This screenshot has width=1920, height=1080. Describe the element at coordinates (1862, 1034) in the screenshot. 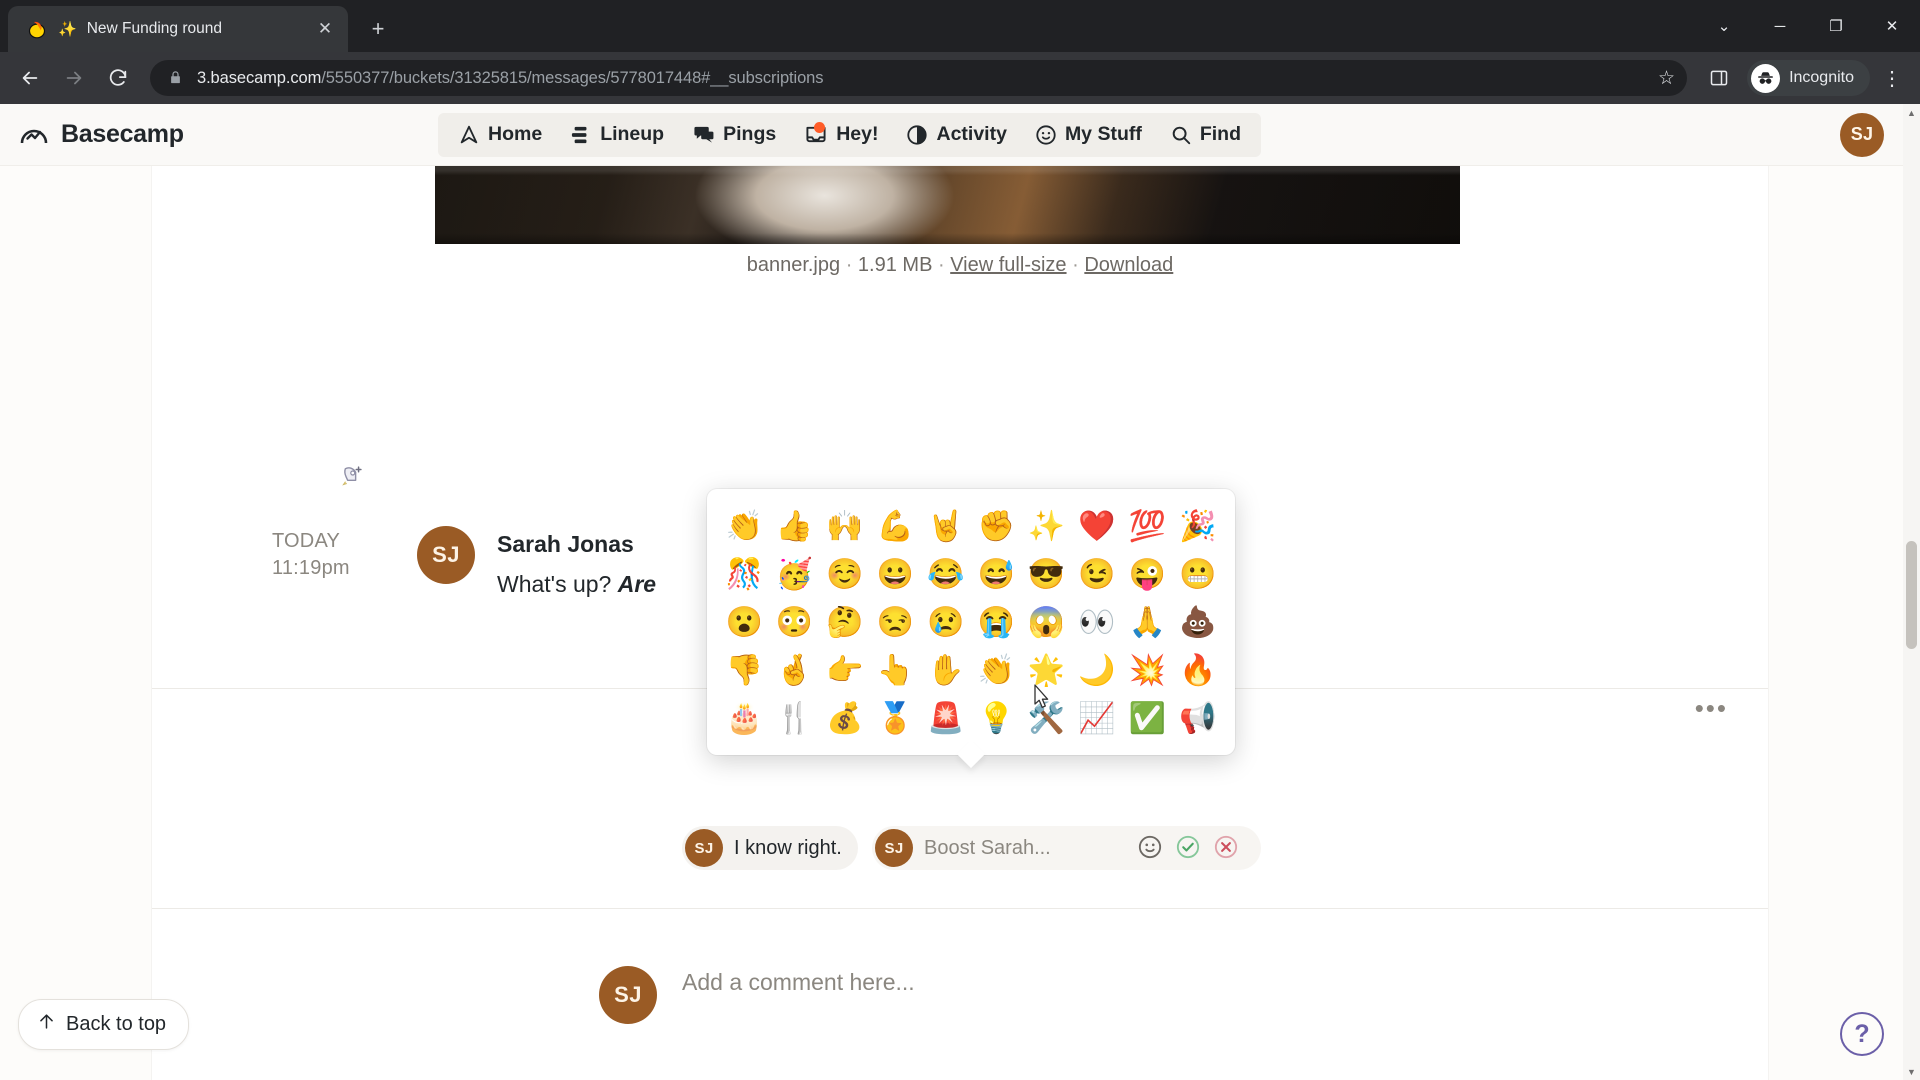

I see `help-button: ?` at that location.